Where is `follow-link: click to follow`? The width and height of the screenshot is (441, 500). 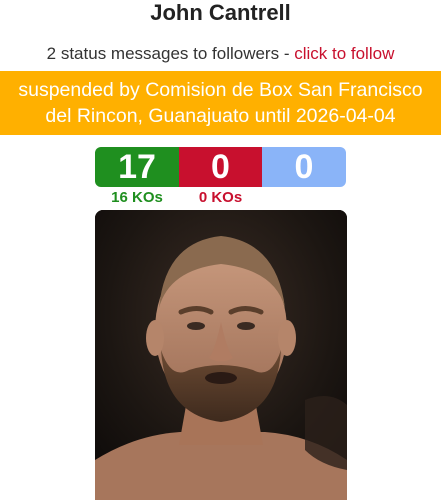 follow-link: click to follow is located at coordinates (344, 53).